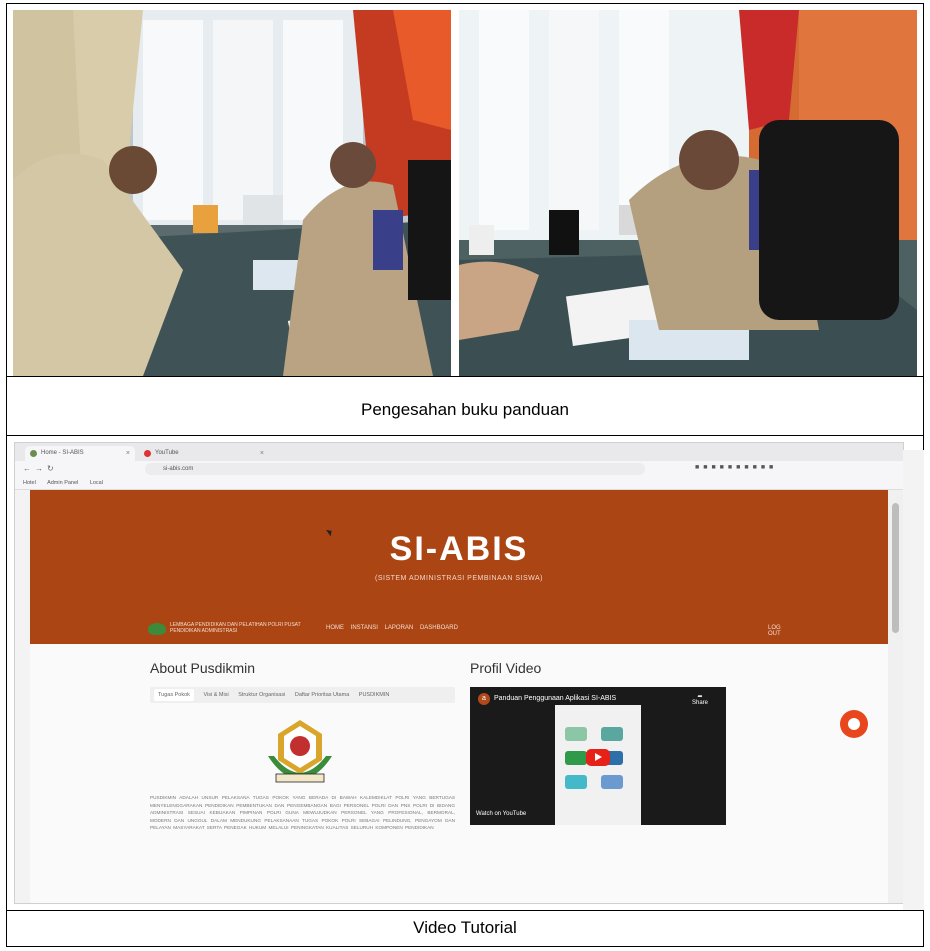 The height and width of the screenshot is (951, 930). I want to click on tab-struktur: Struktur Organisasi, so click(261, 695).